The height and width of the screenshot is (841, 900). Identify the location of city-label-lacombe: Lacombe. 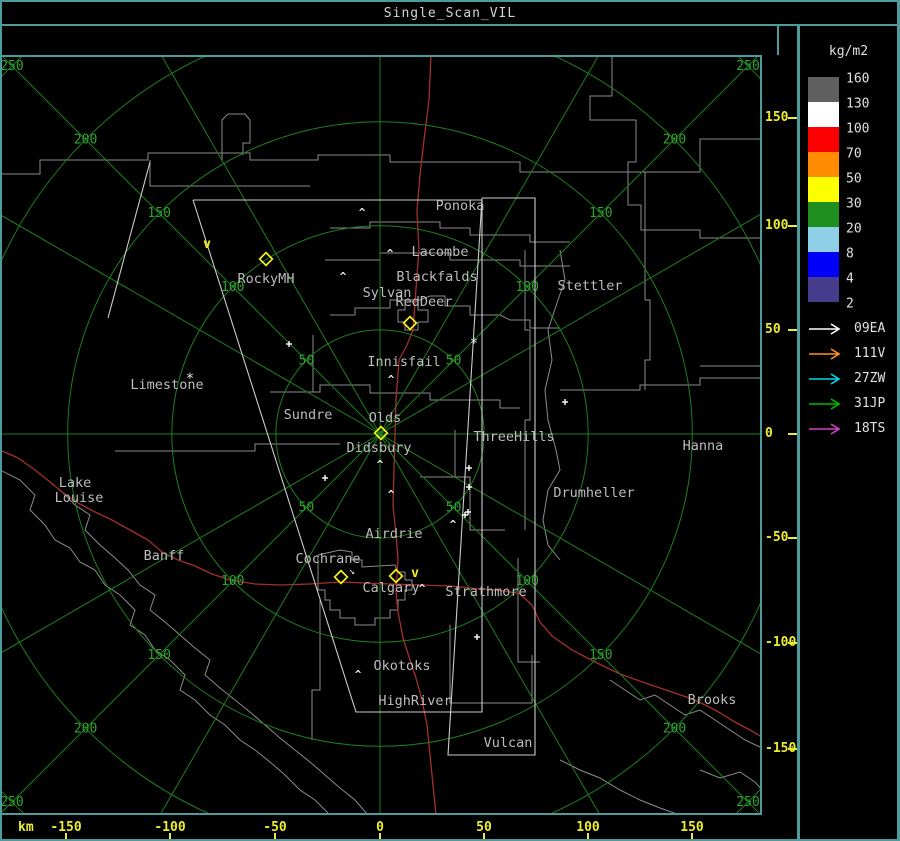
(440, 252).